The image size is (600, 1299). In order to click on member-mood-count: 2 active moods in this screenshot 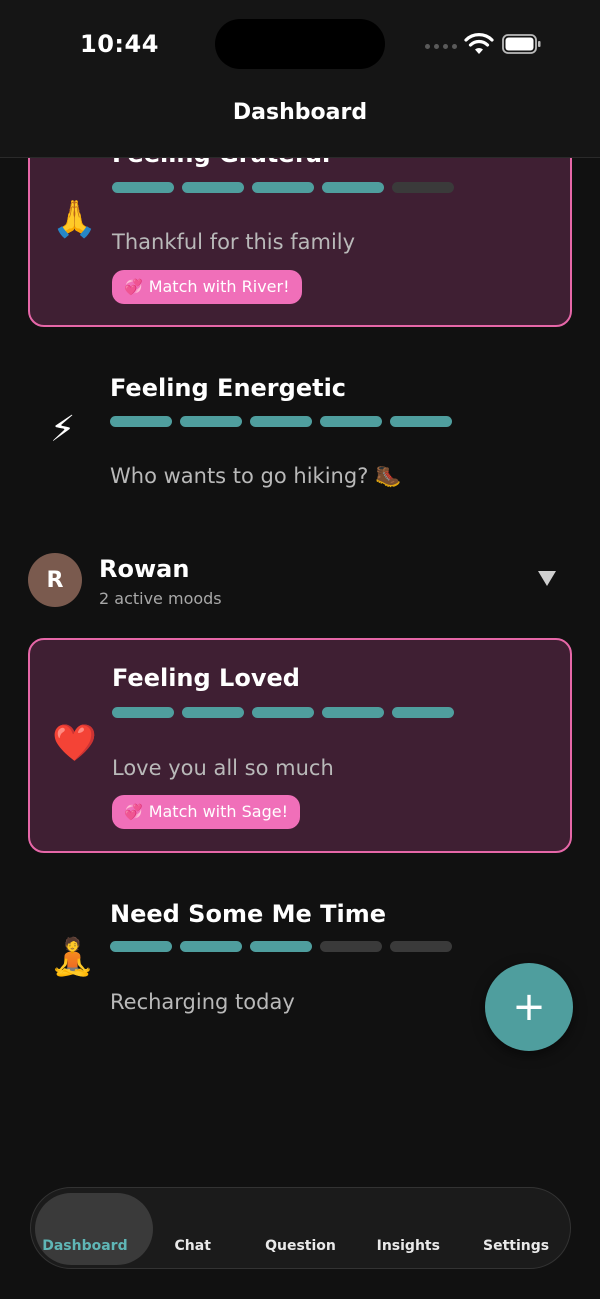, I will do `click(160, 598)`.